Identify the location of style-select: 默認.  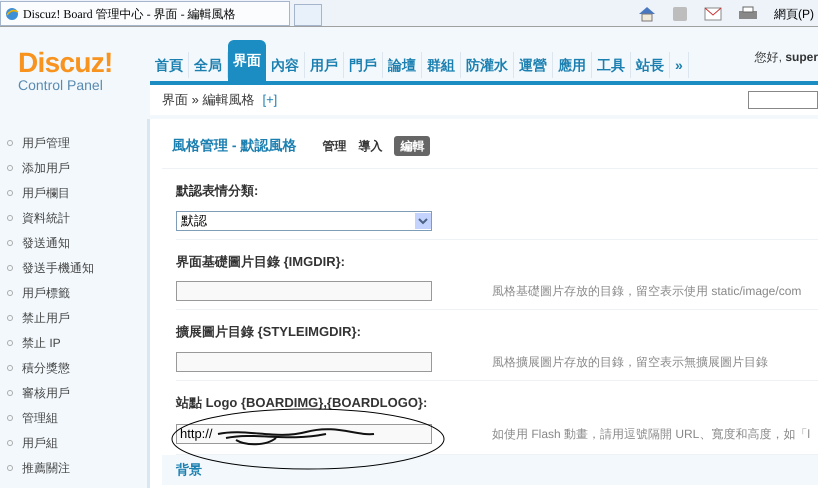
(304, 220).